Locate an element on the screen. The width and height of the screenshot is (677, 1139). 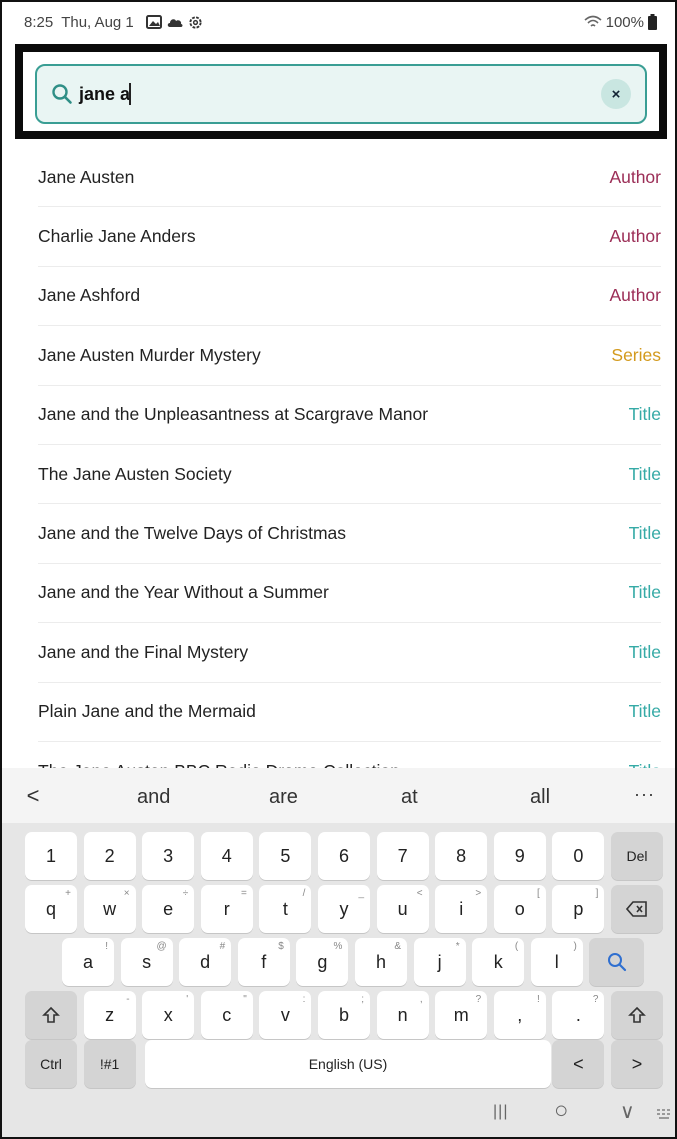
key-letter: j * is located at coordinates (439, 962).